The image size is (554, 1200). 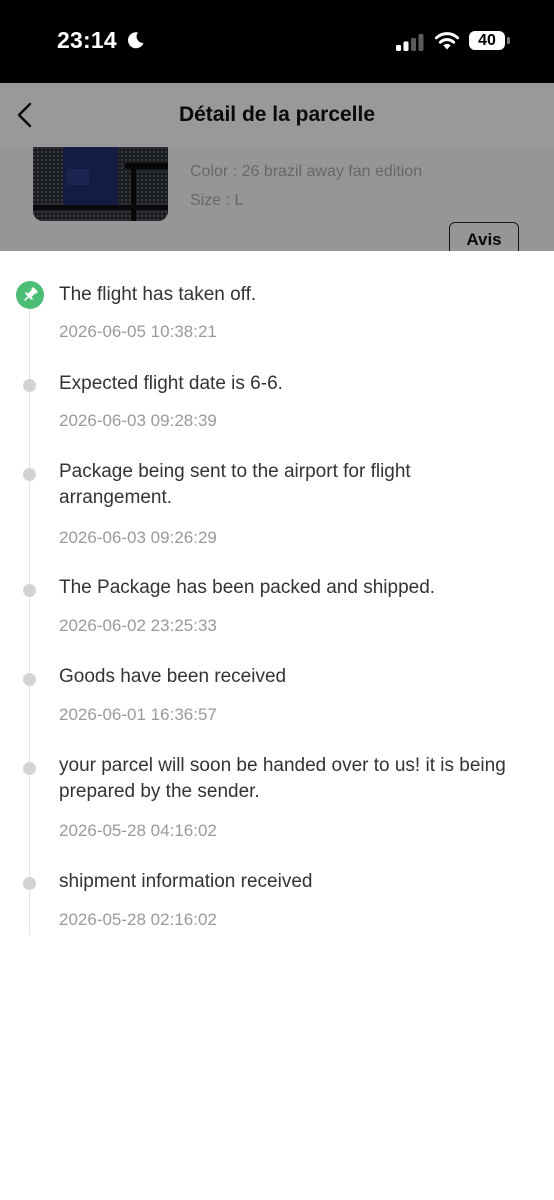 I want to click on event-timestamp: 2026-06-03 09:28:39, so click(x=138, y=420).